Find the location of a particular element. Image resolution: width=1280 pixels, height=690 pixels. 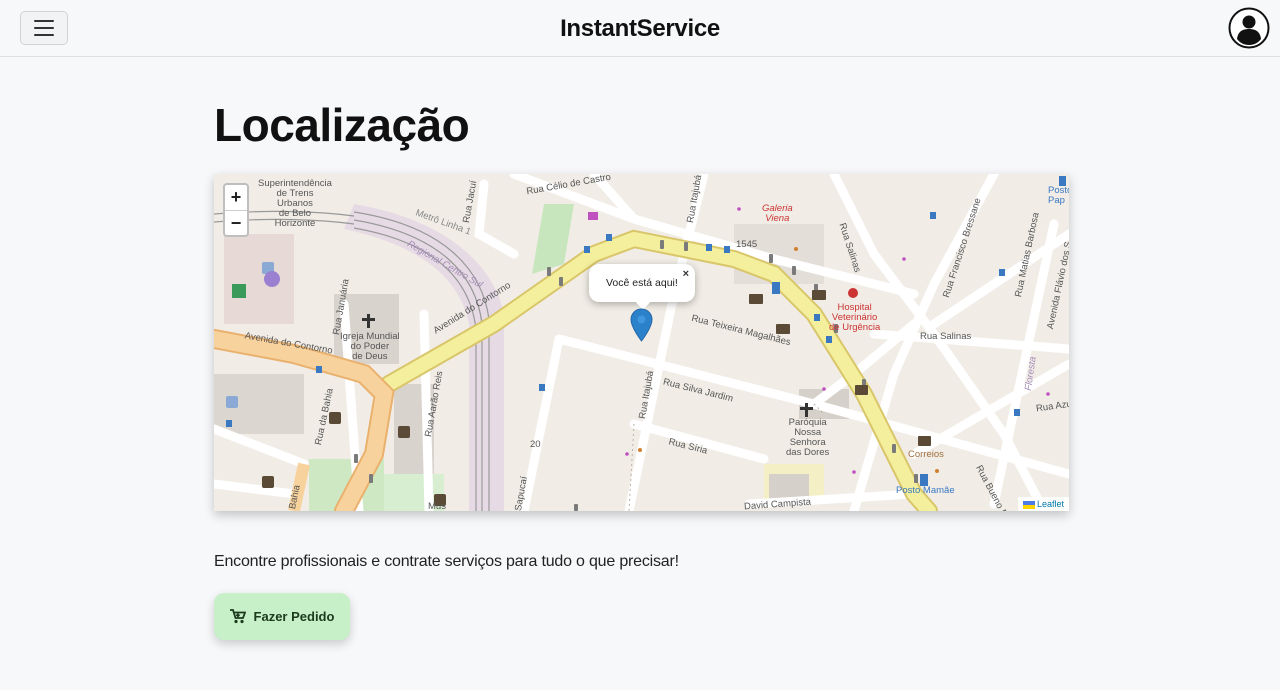

place-order-label: Fazer Pedido is located at coordinates (294, 616).